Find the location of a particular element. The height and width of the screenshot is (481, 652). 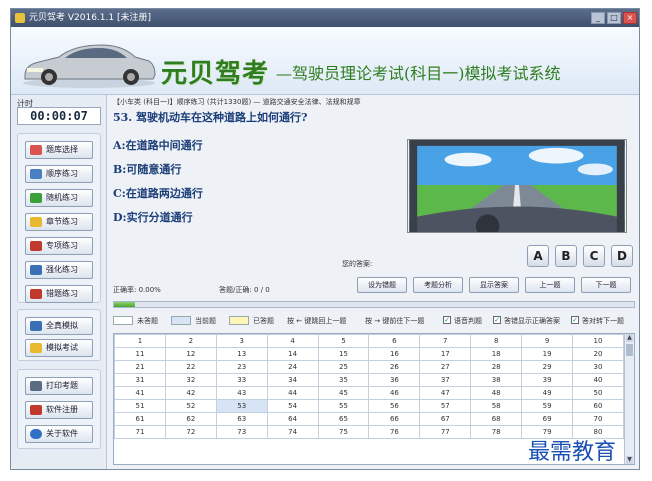

question-bank-button: 题库选择 is located at coordinates (59, 150).